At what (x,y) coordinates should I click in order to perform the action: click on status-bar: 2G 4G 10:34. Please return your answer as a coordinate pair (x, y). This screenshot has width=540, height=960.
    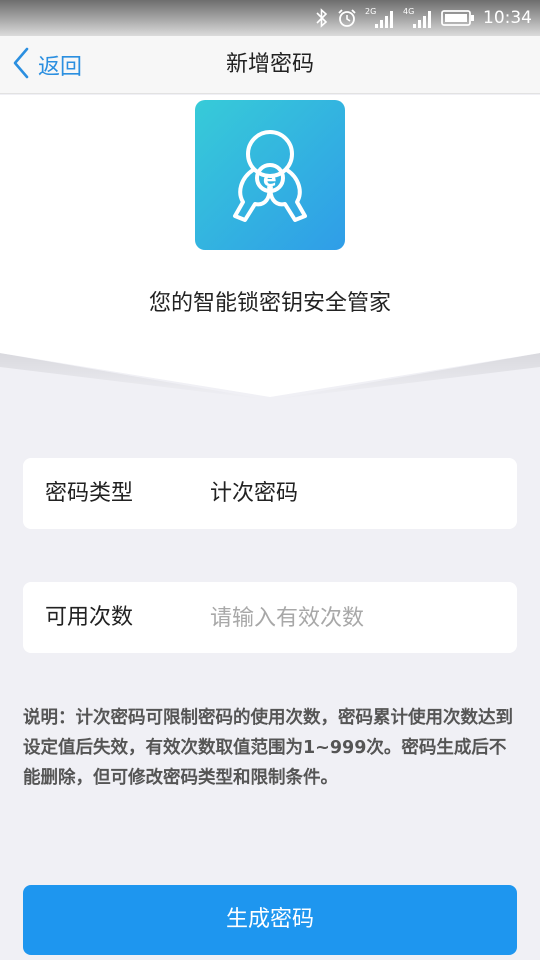
    Looking at the image, I should click on (270, 18).